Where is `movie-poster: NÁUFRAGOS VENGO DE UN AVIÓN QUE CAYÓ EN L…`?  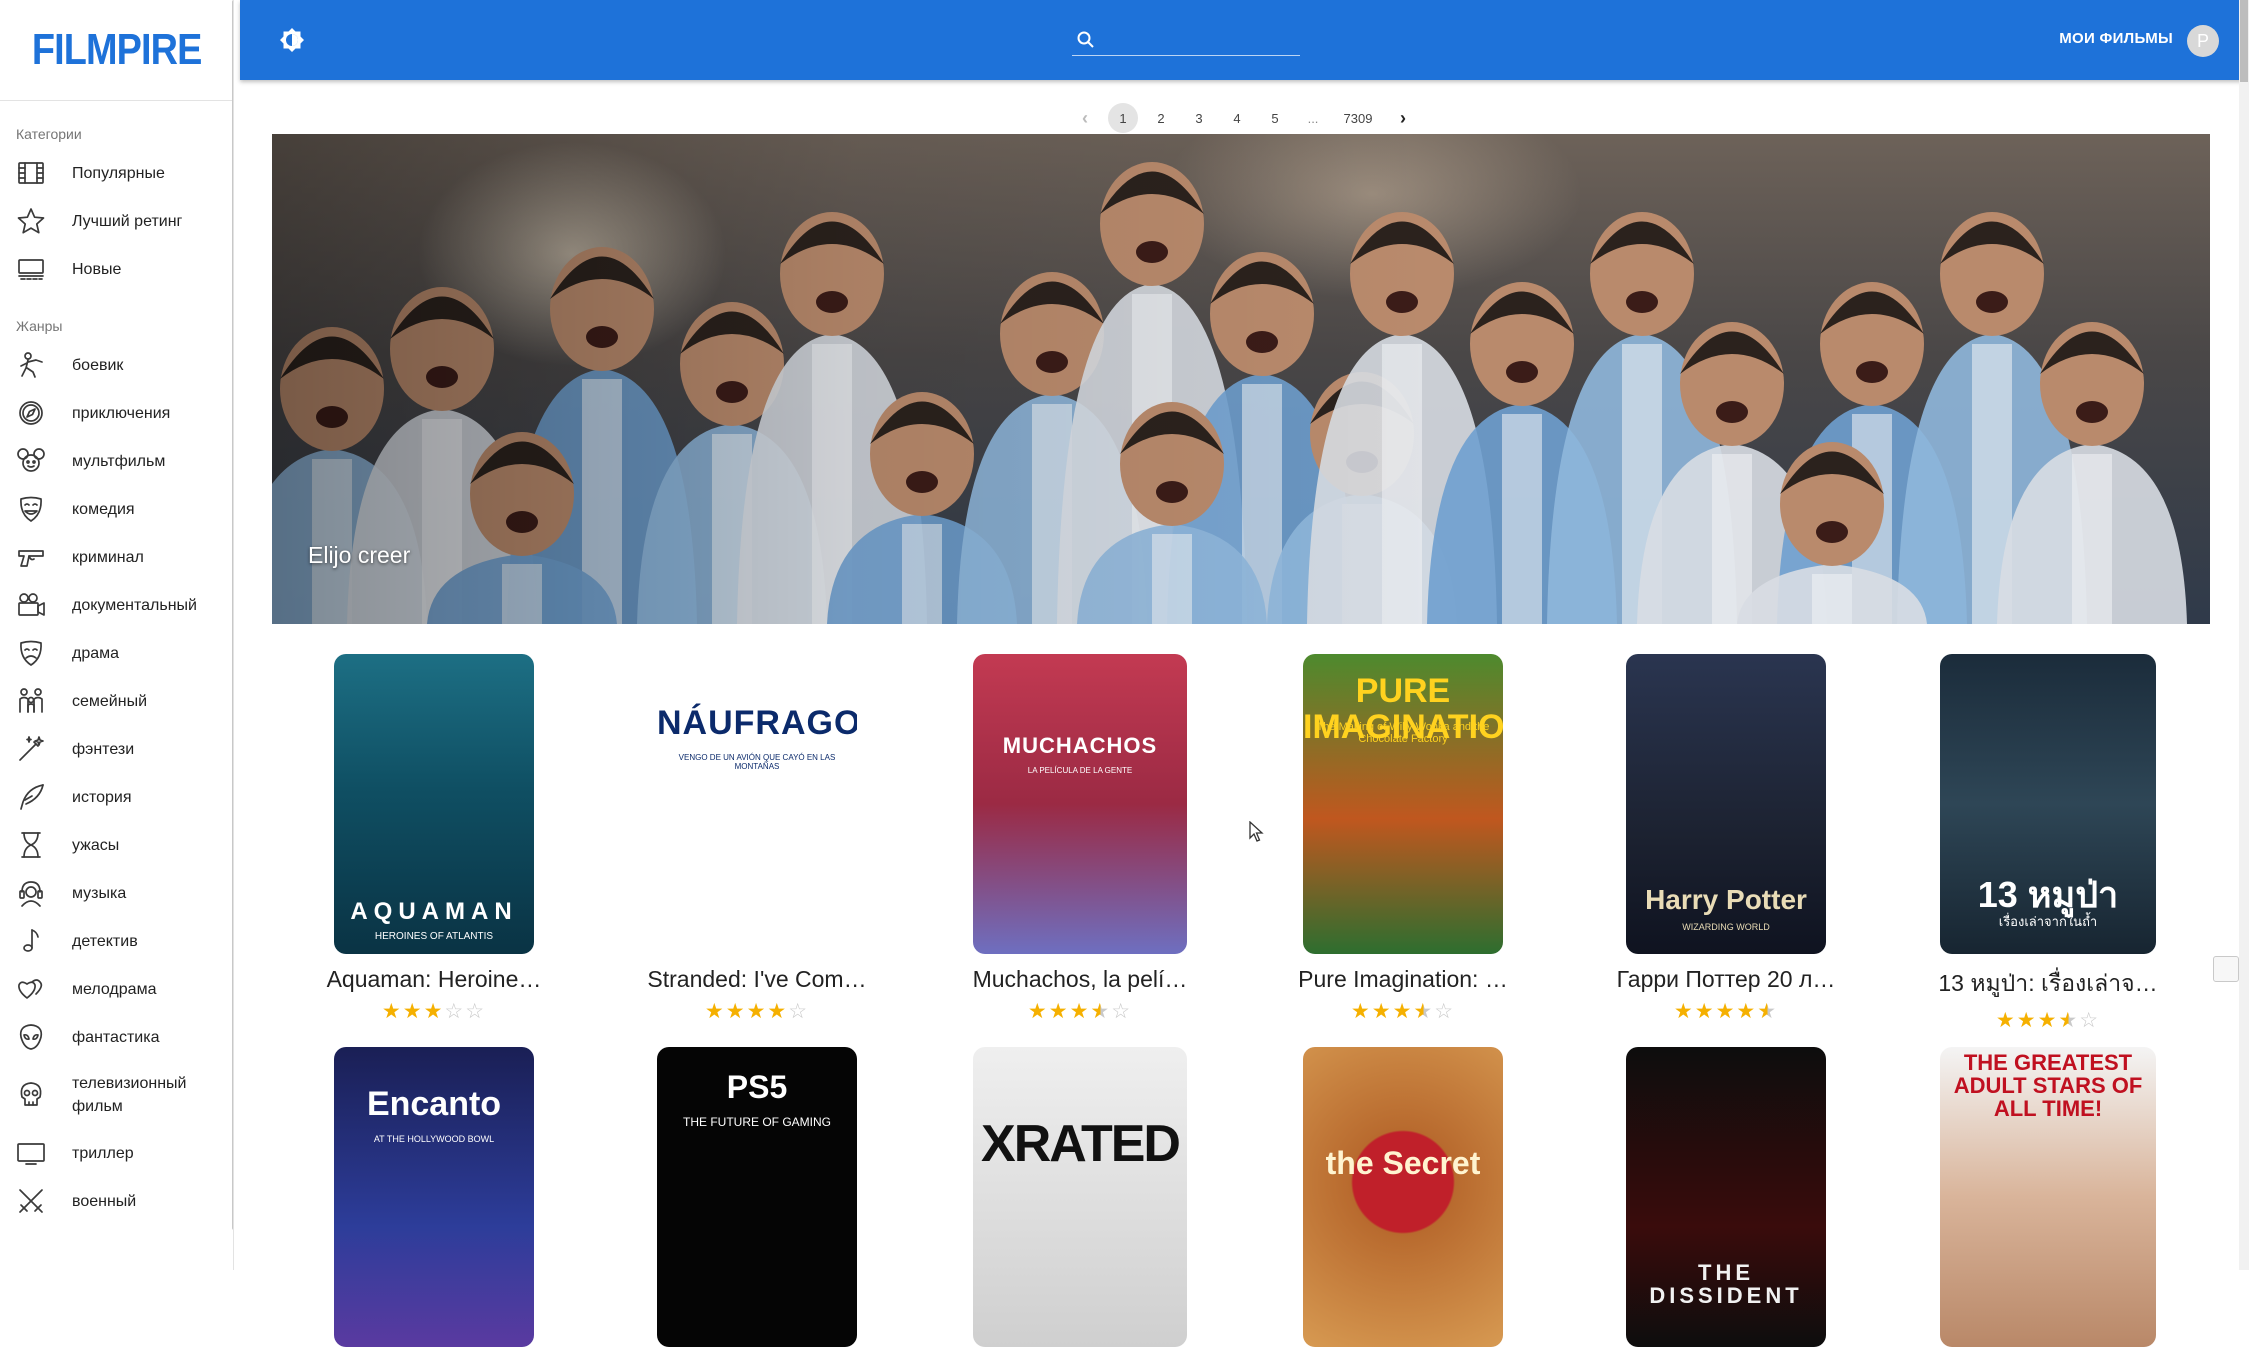 movie-poster: NÁUFRAGOS VENGO DE UN AVIÓN QUE CAYÓ EN L… is located at coordinates (757, 804).